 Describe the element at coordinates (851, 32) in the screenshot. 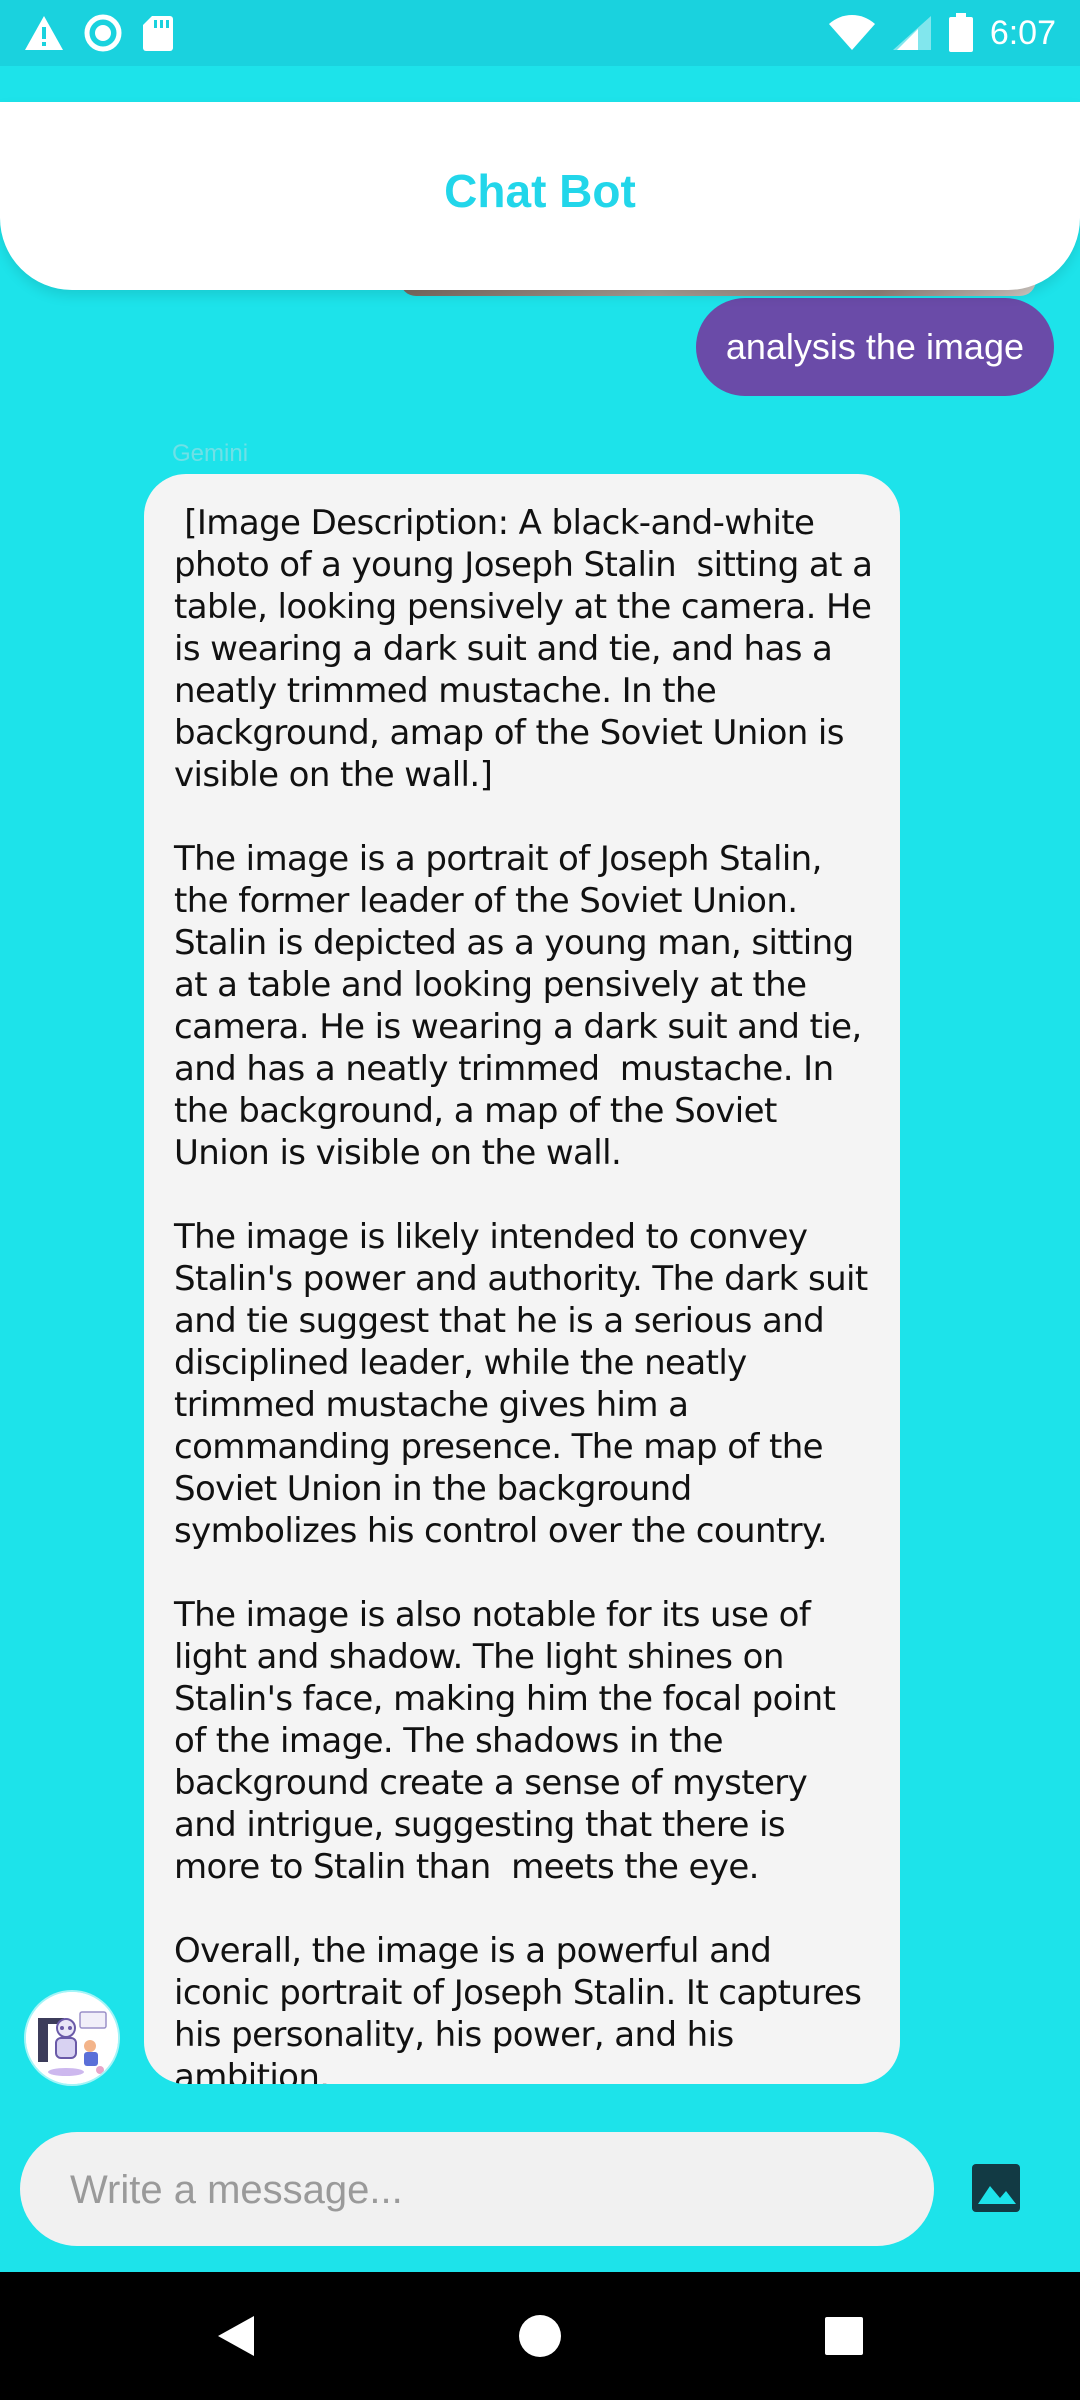

I see `wifi-icon` at that location.